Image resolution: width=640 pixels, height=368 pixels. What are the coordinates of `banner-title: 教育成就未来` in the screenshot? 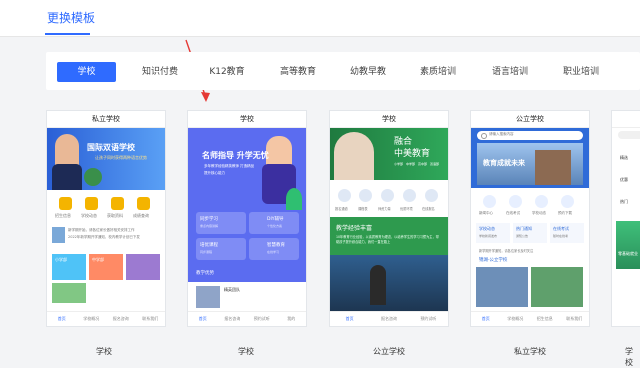 It's located at (504, 163).